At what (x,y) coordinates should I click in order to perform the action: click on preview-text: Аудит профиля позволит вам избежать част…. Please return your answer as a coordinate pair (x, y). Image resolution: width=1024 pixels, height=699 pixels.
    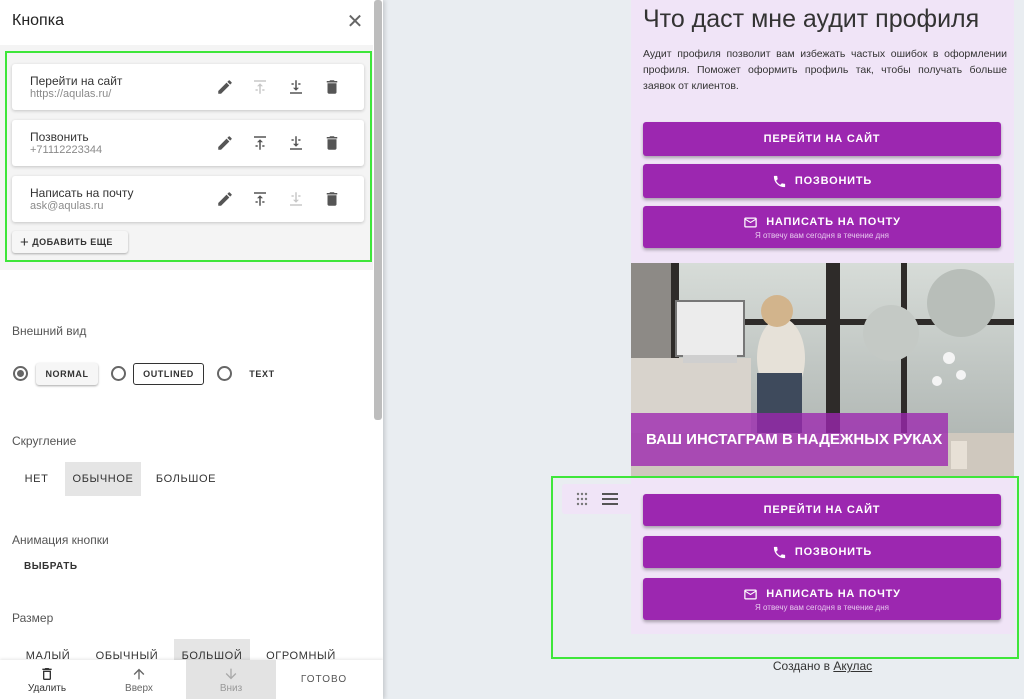
    Looking at the image, I should click on (825, 70).